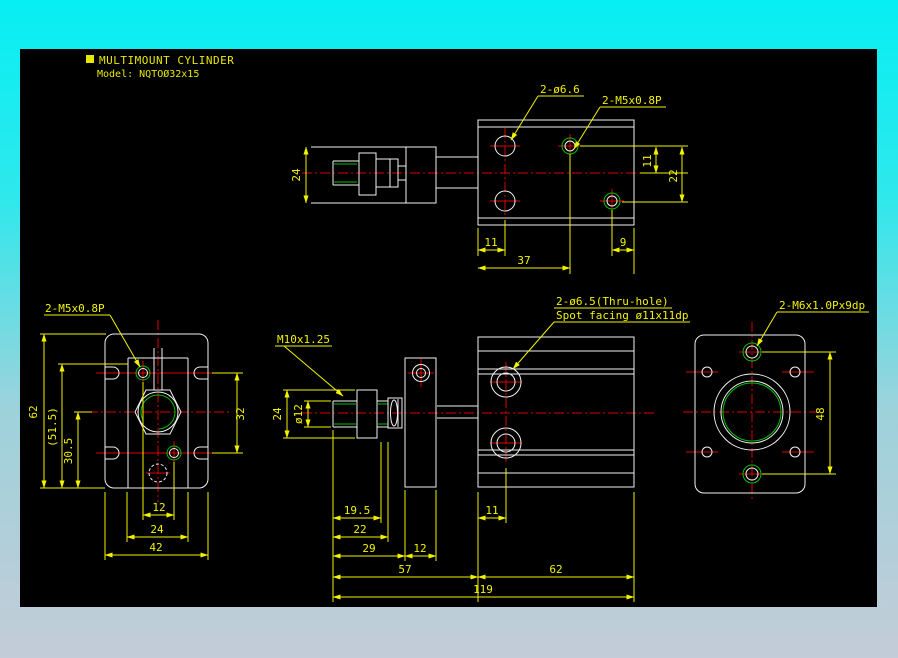 The width and height of the screenshot is (898, 658). What do you see at coordinates (298, 414) in the screenshot?
I see `dim-side-rod-dia: ø12` at bounding box center [298, 414].